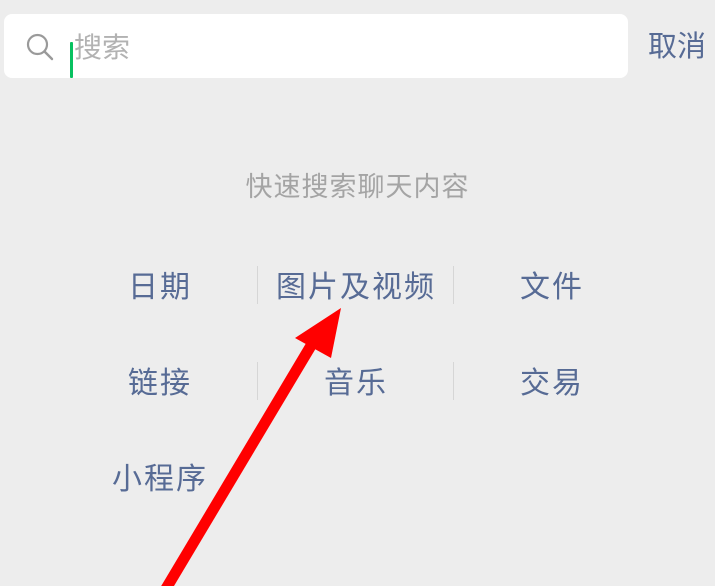 The height and width of the screenshot is (586, 715). Describe the element at coordinates (71, 60) in the screenshot. I see `text-cursor` at that location.